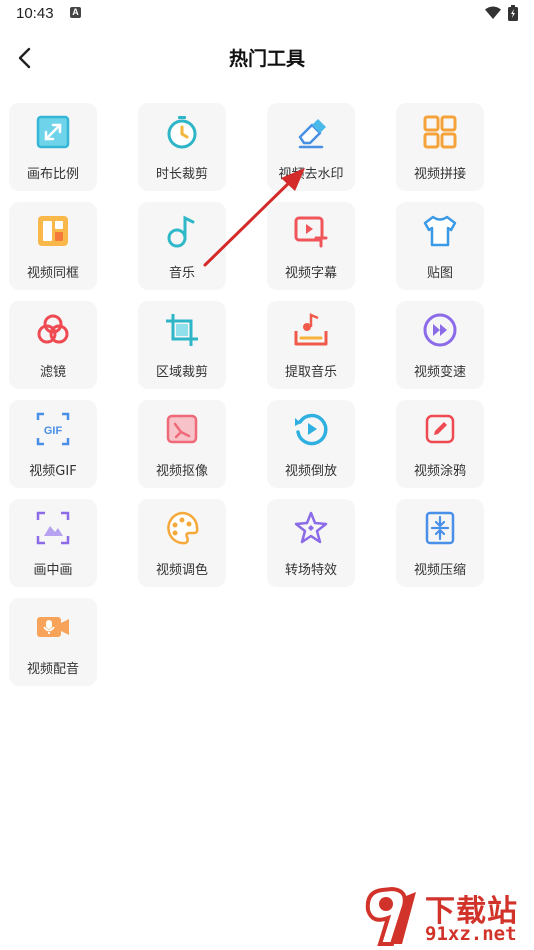  What do you see at coordinates (53, 570) in the screenshot?
I see `tool-label: 画中画` at bounding box center [53, 570].